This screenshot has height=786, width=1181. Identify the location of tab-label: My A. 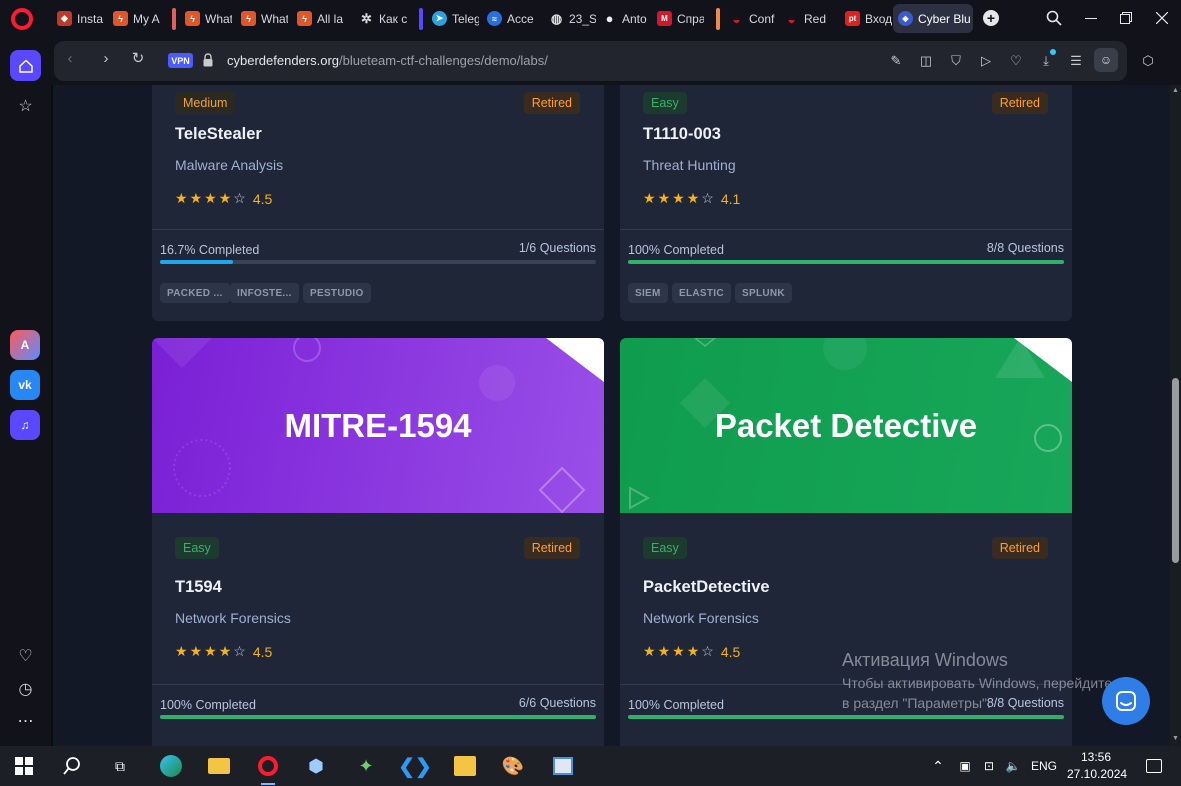
(146, 18).